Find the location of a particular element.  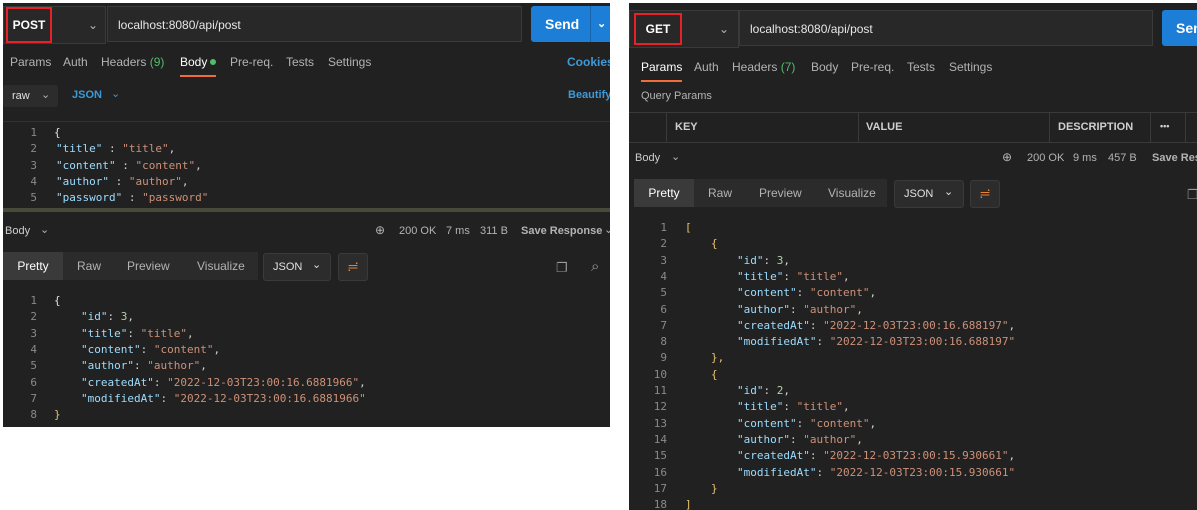

method-selector: GET ⌄ is located at coordinates (684, 29).